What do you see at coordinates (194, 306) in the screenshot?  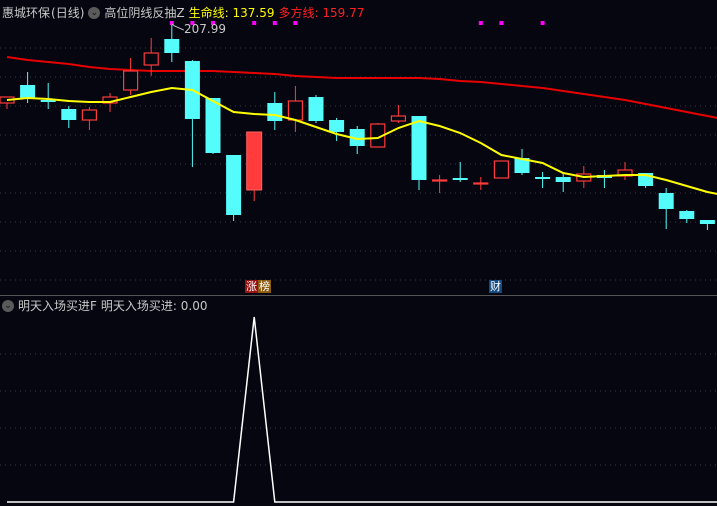 I see `sub-value: 0.00` at bounding box center [194, 306].